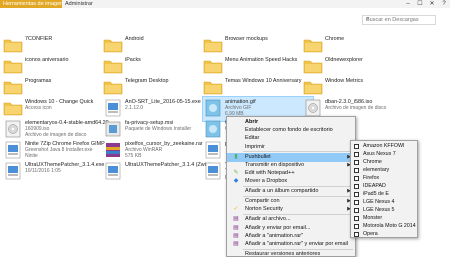 This screenshot has width=450, height=257. What do you see at coordinates (31, 156) in the screenshot?
I see `file-detail-2: Ninite` at bounding box center [31, 156].